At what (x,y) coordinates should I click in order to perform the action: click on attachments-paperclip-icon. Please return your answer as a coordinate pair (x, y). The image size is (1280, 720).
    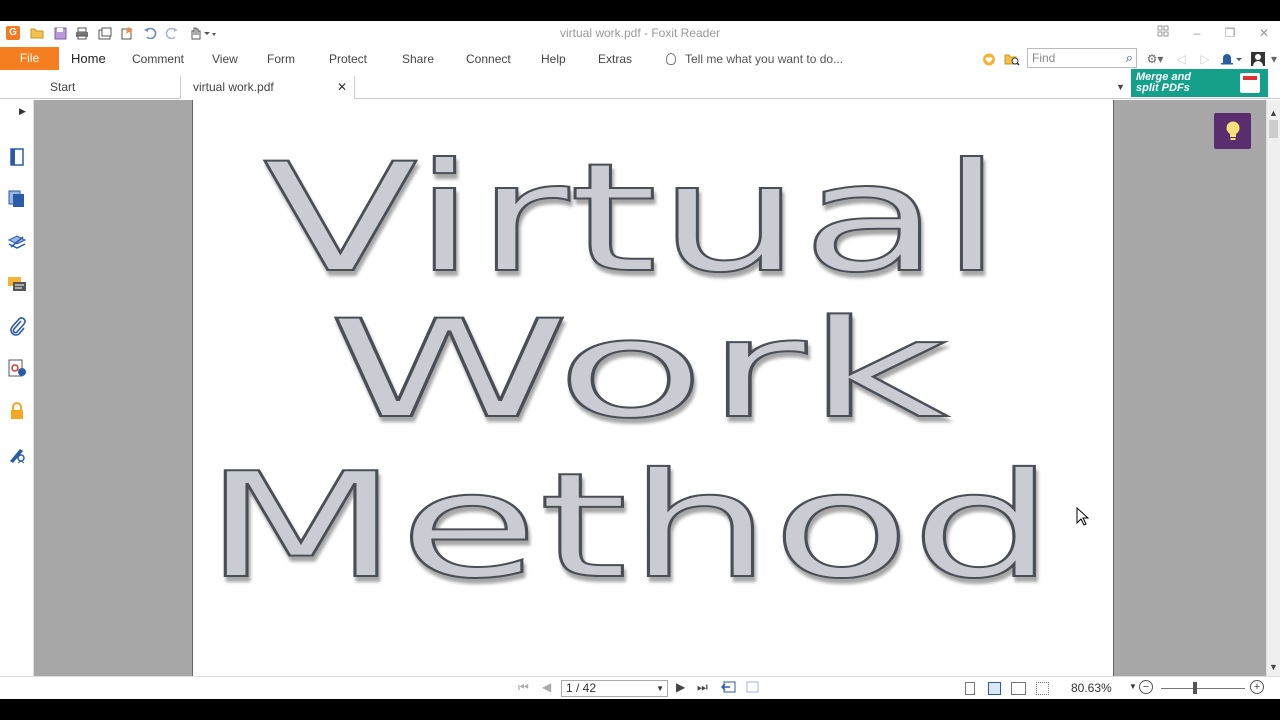
    Looking at the image, I should click on (17, 326).